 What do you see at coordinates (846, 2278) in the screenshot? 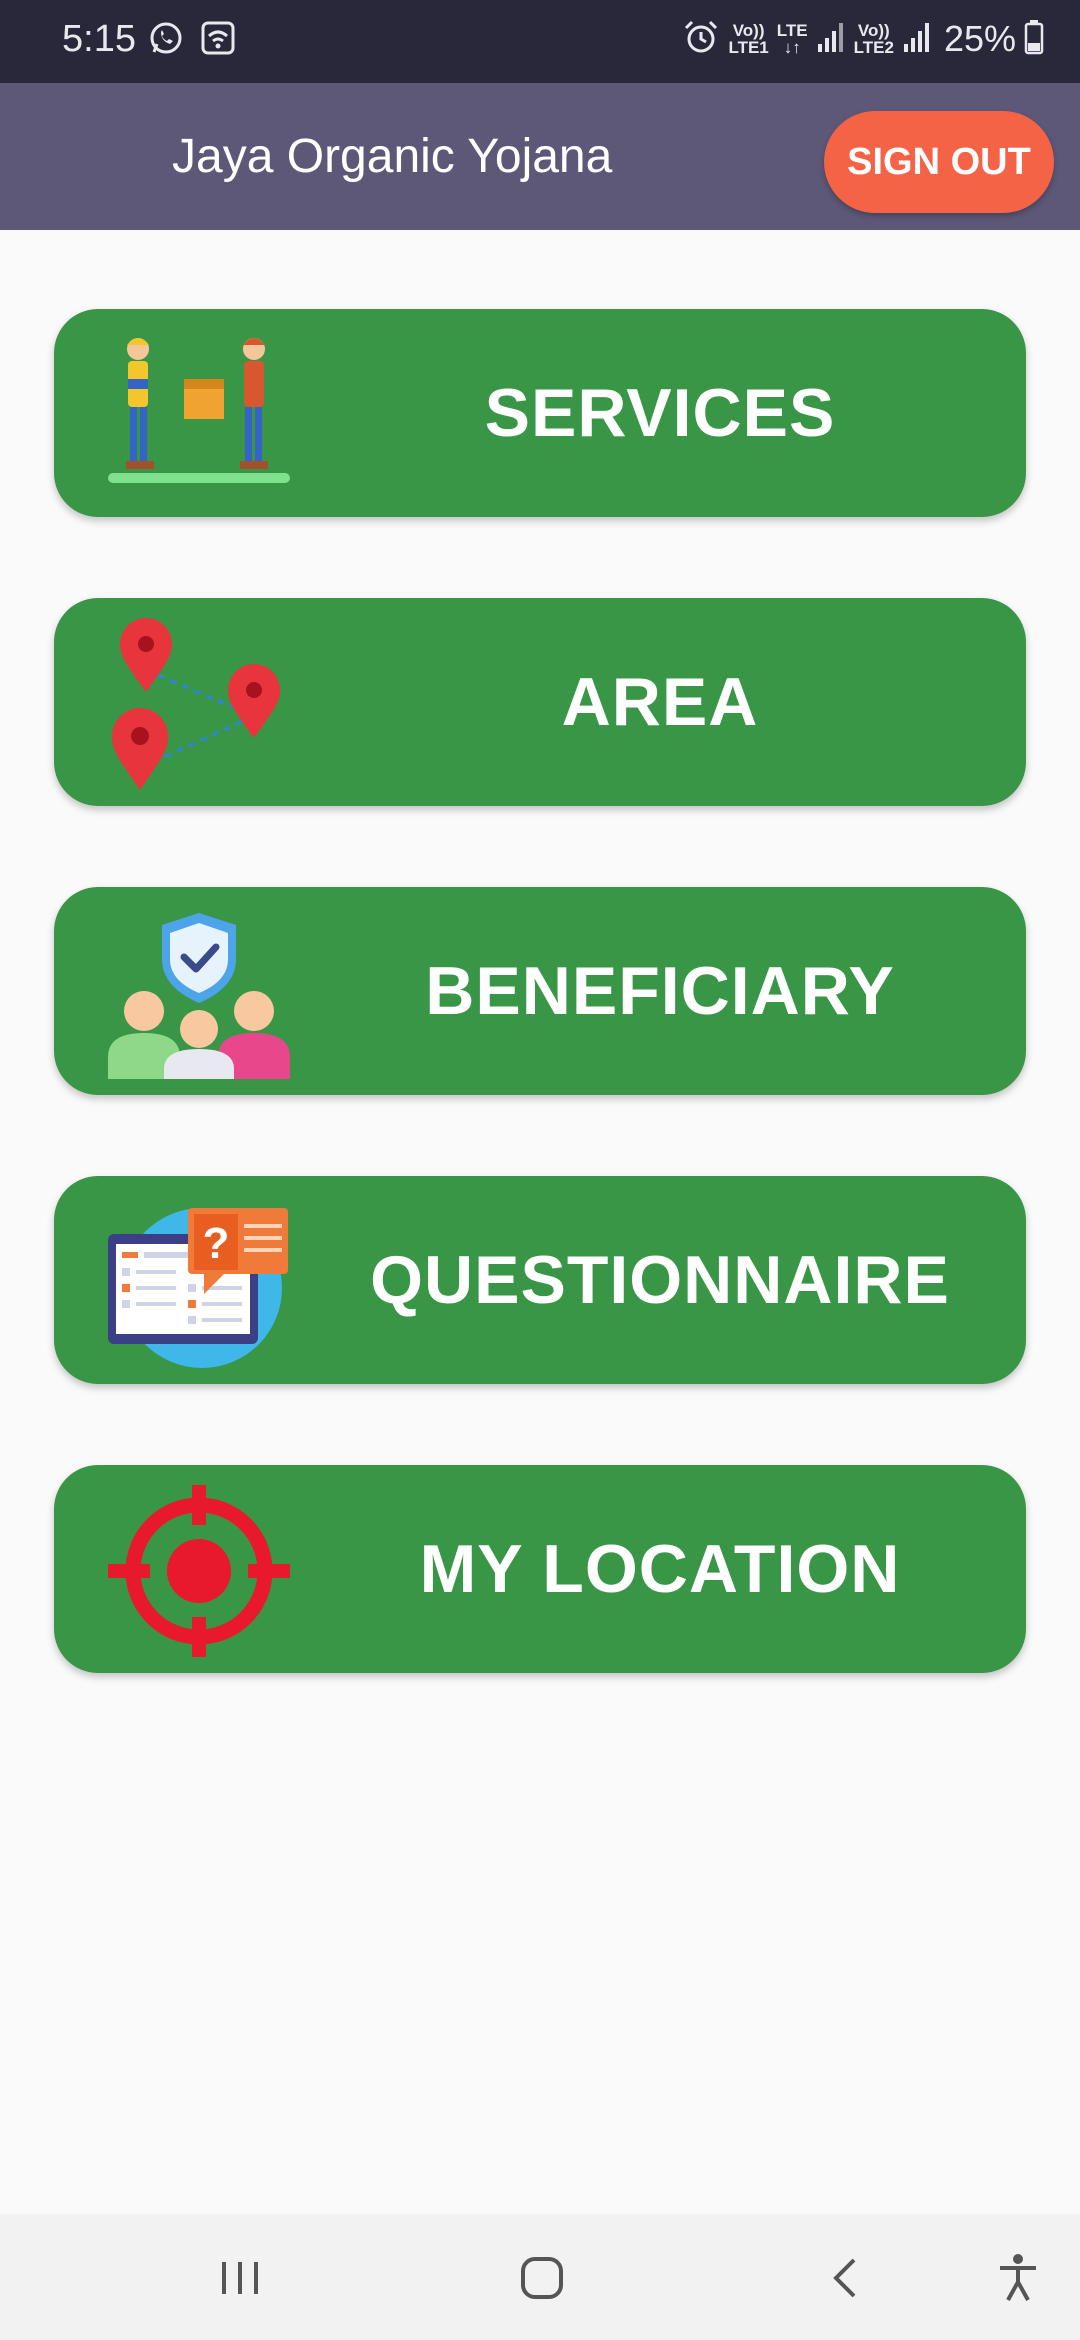
I see `back-icon` at bounding box center [846, 2278].